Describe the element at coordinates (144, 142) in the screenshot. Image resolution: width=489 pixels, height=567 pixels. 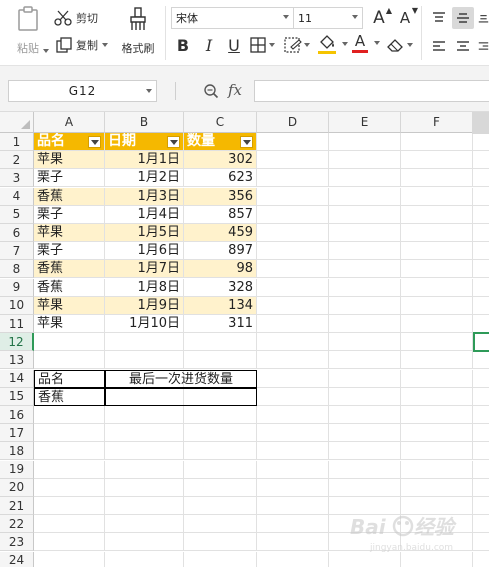
I see `table-header-cell: 日期` at that location.